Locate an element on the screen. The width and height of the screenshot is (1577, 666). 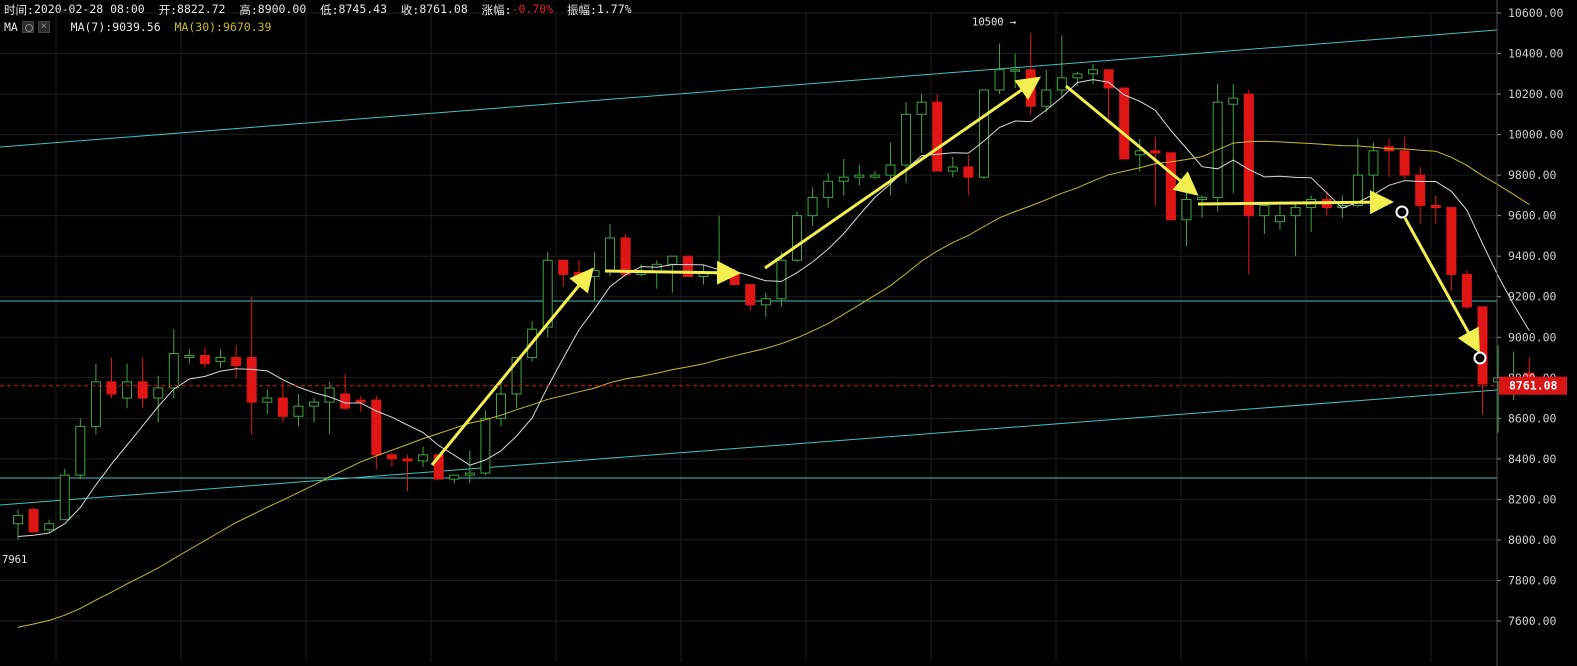
trend-arrow is located at coordinates (1295, 202).